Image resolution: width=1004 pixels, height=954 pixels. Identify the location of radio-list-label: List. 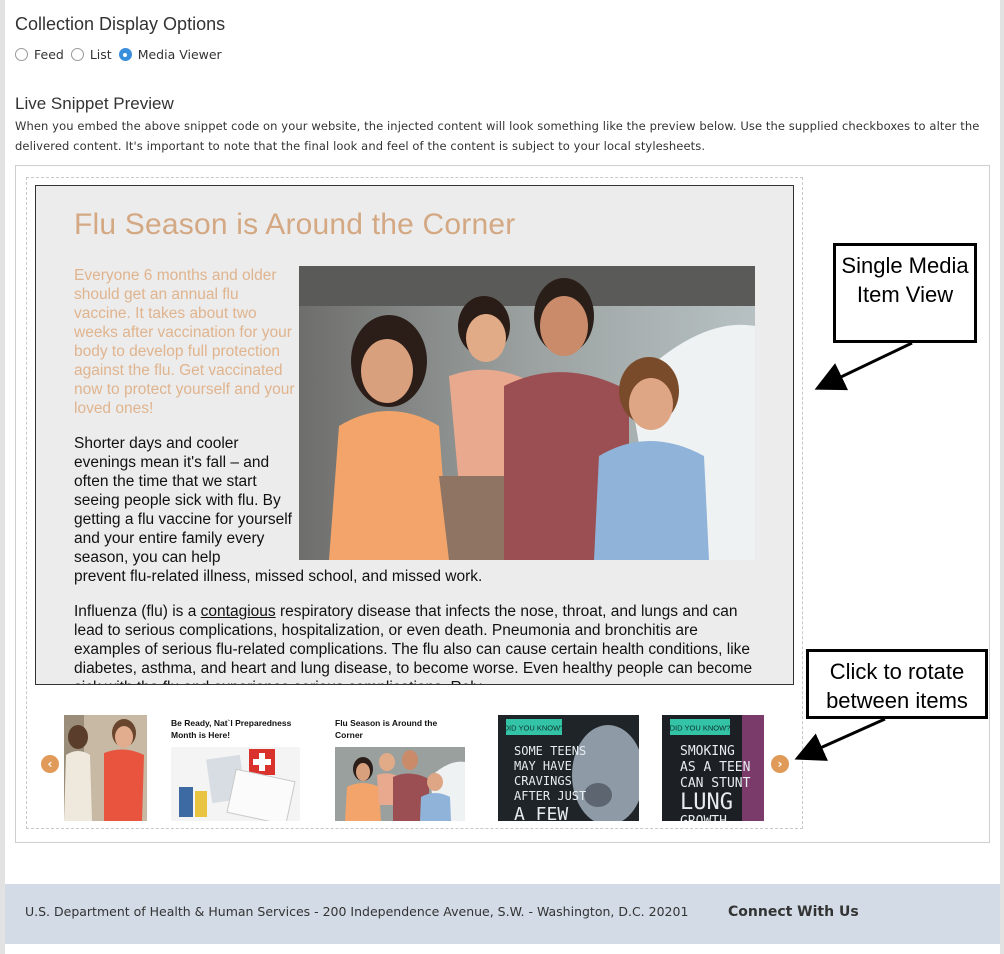
(100, 54).